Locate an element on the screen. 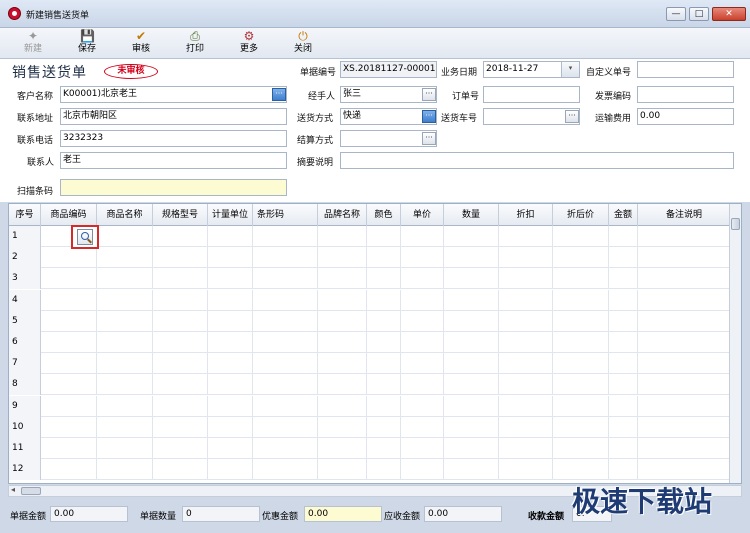 This screenshot has width=750, height=533. col-header: 备注说明 is located at coordinates (684, 215).